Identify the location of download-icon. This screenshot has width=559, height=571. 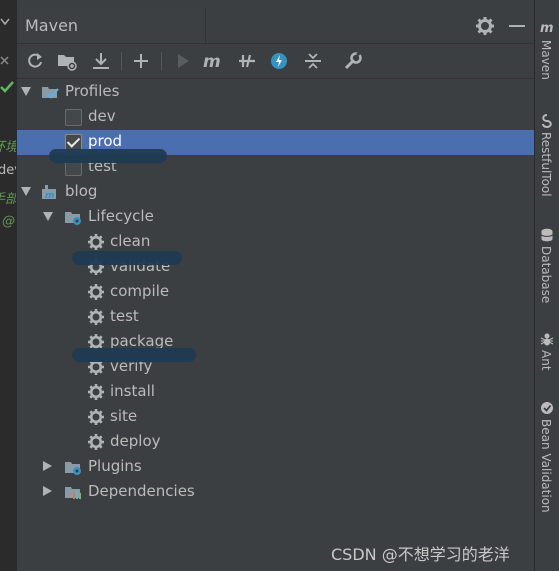
(101, 61).